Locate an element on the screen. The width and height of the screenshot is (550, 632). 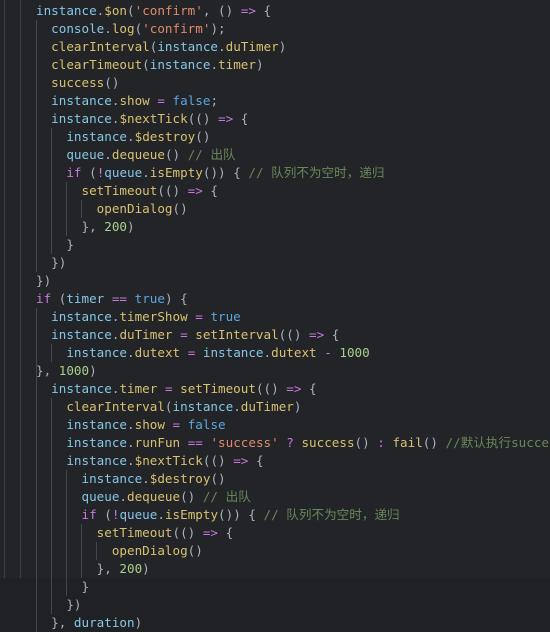
token-punctuation: } is located at coordinates (70, 244).